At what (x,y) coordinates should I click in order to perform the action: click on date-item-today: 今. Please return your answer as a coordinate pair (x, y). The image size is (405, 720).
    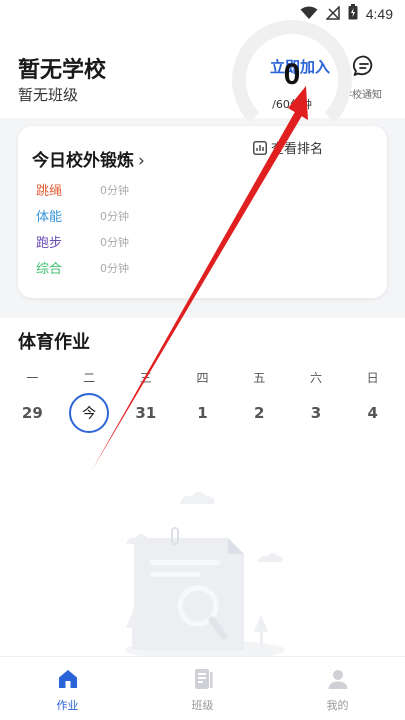
    Looking at the image, I should click on (89, 413).